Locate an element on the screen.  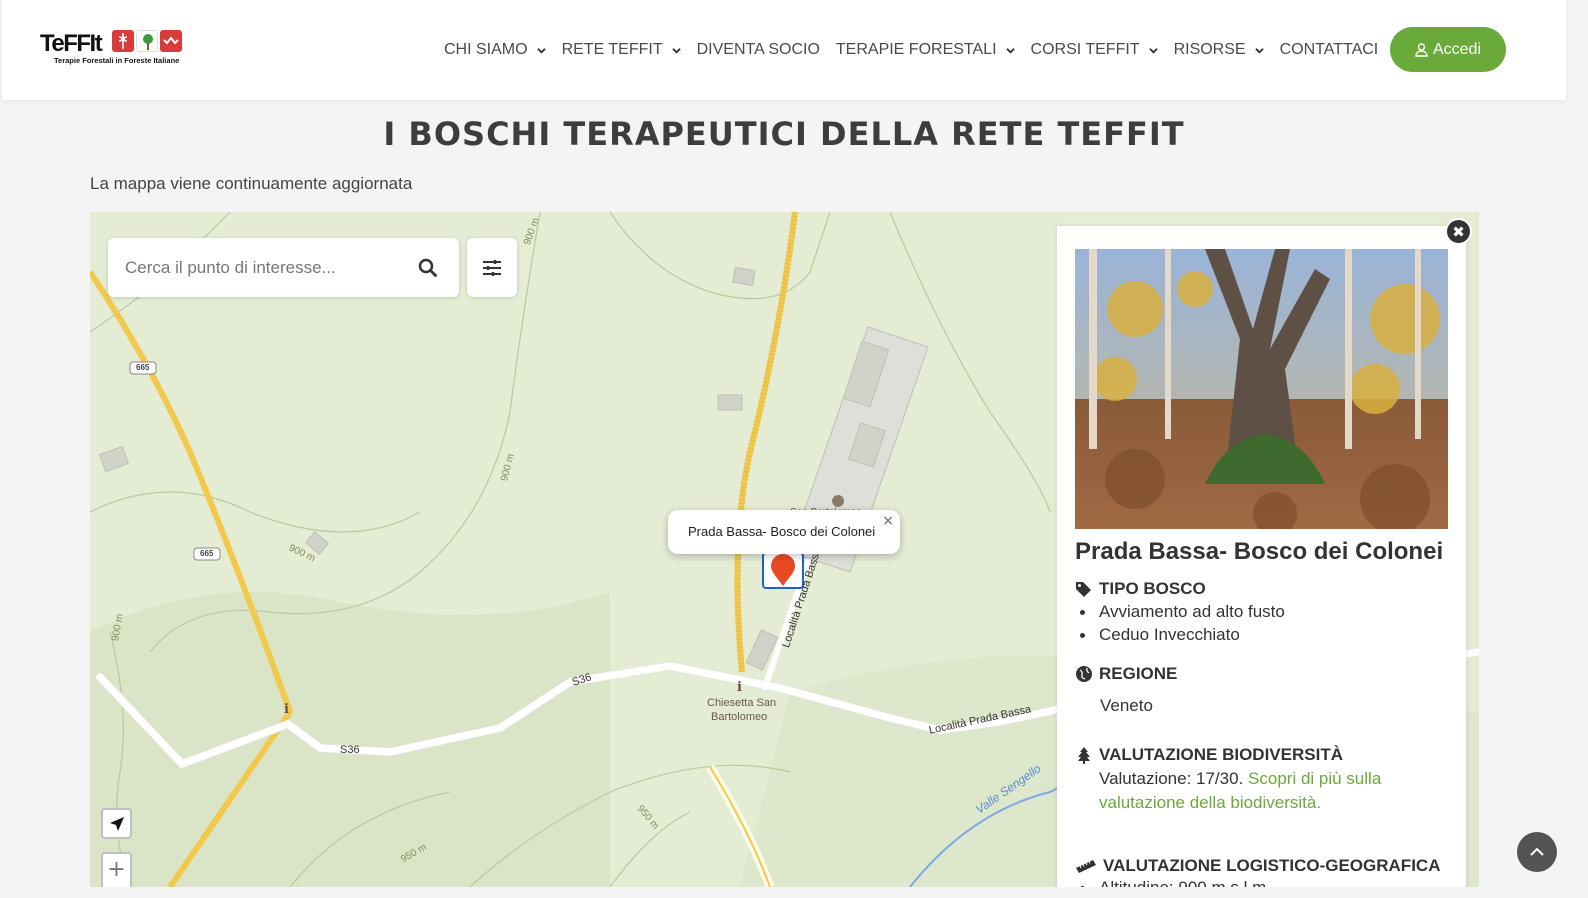
locate-button is located at coordinates (116, 823).